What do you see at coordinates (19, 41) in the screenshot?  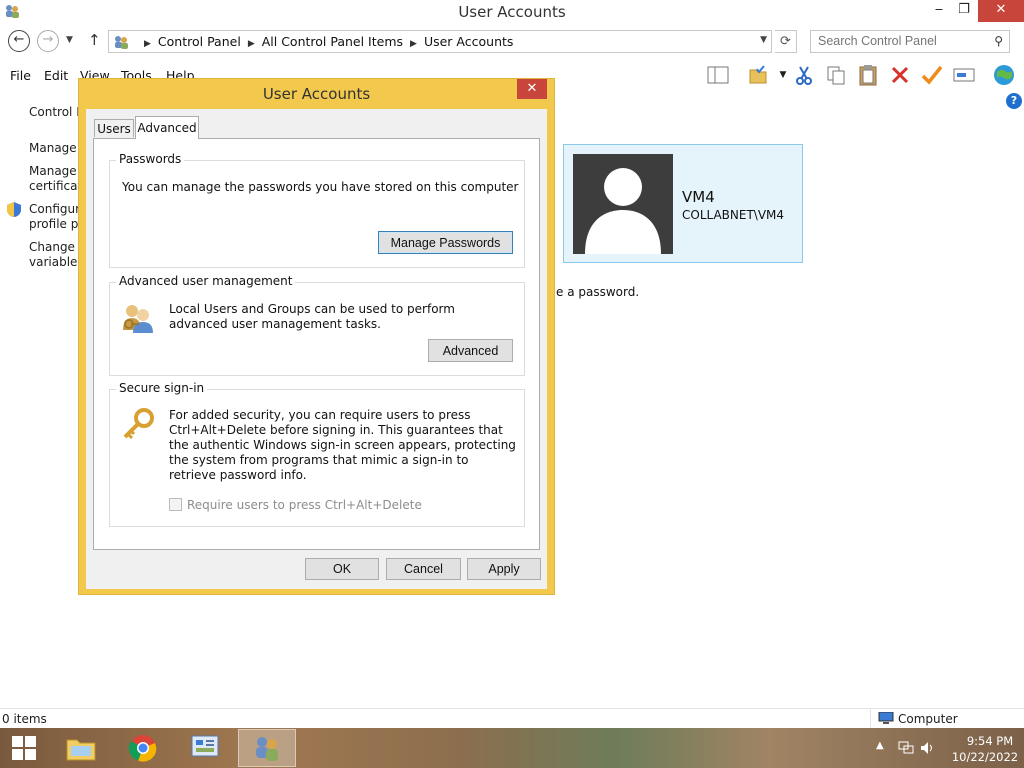 I see `back-button: ←` at bounding box center [19, 41].